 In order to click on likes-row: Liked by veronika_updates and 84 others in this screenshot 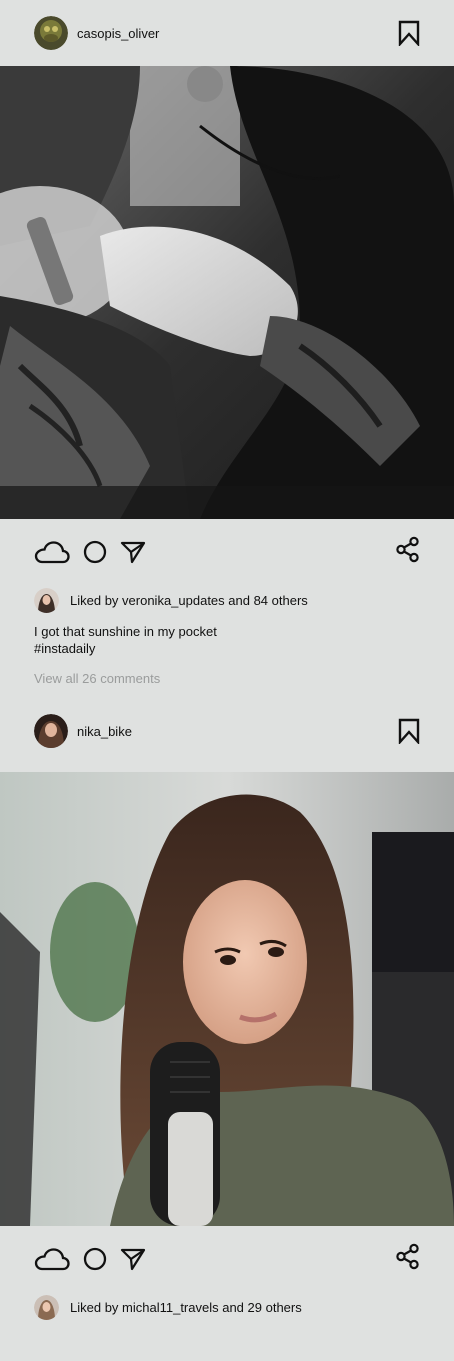, I will do `click(227, 600)`.